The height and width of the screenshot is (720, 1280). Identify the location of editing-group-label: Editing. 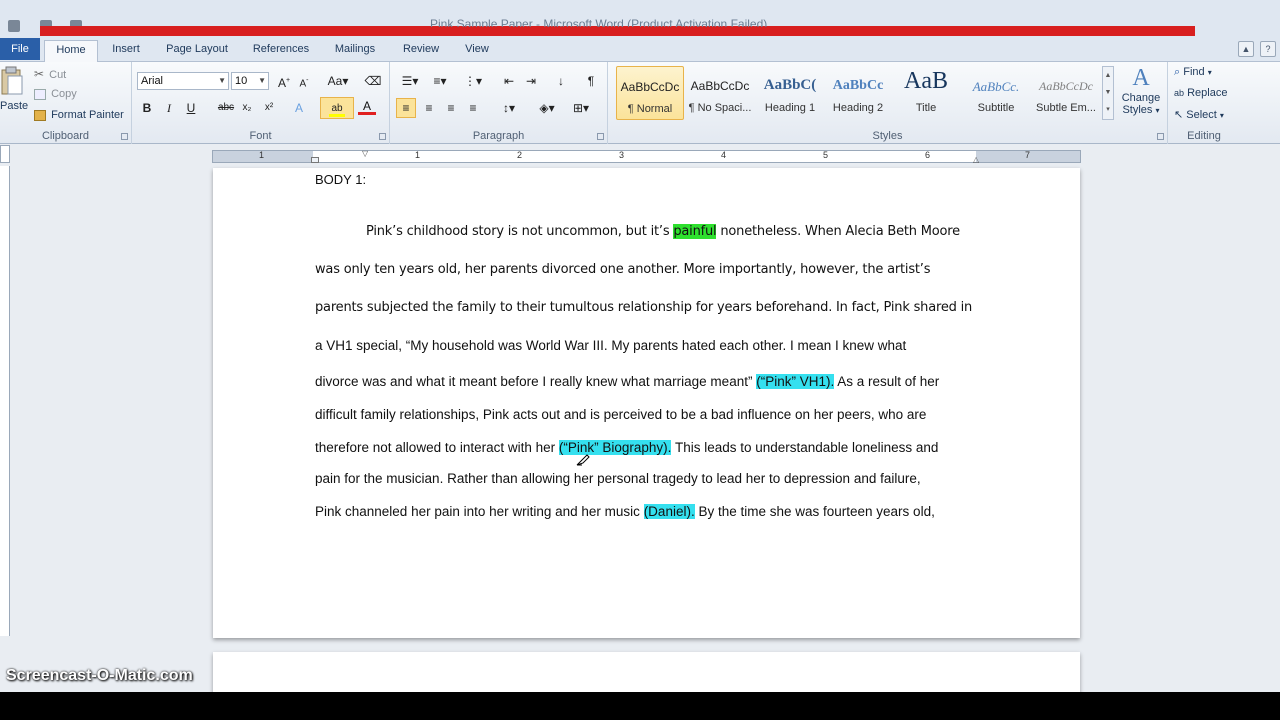
(1204, 136).